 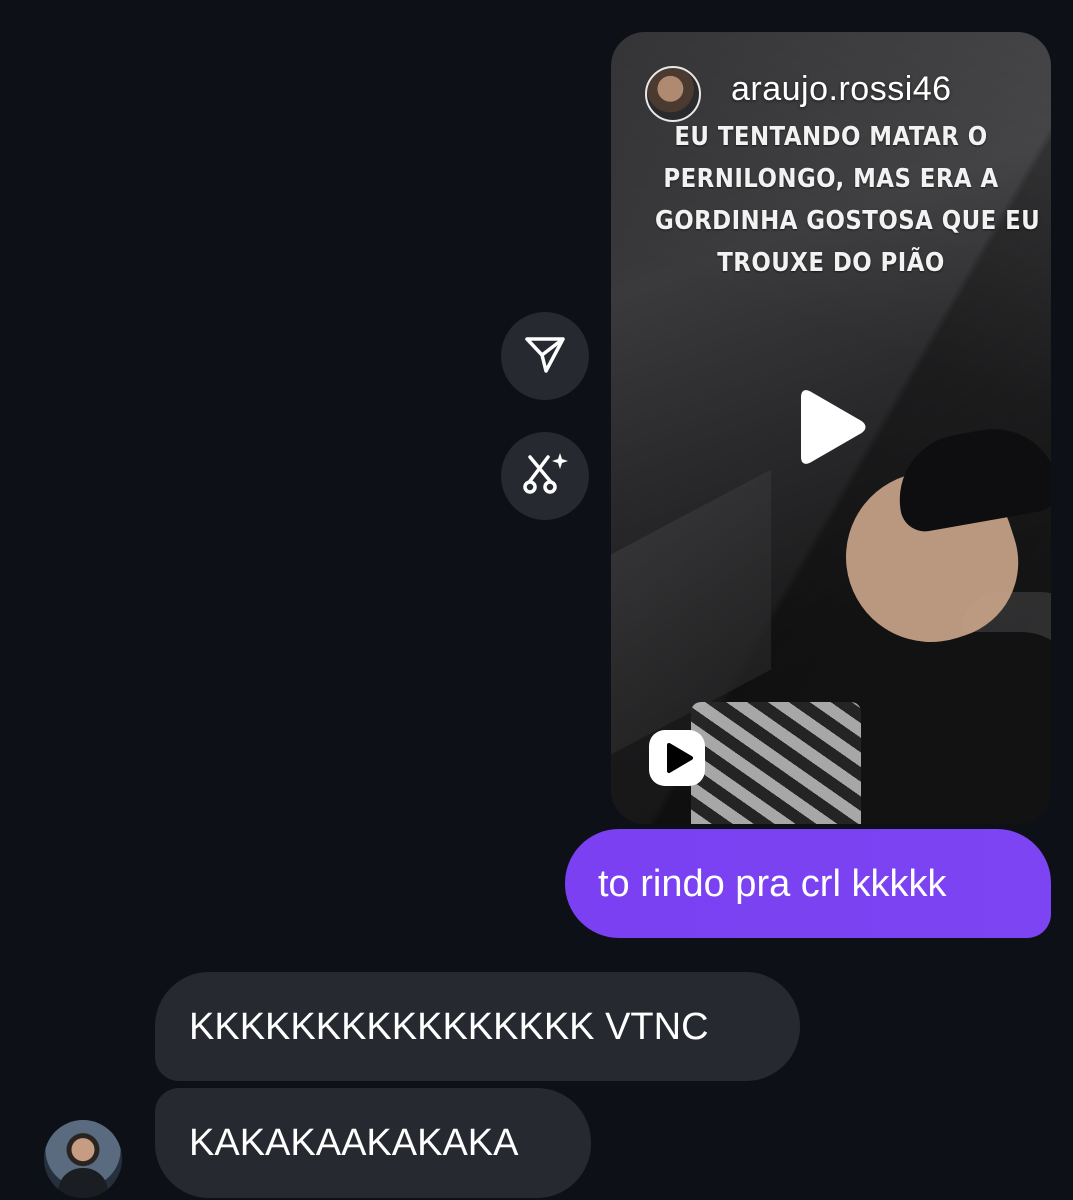 What do you see at coordinates (449, 1026) in the screenshot?
I see `message-text: KKKKKKKKKKKKKKKK VTNC` at bounding box center [449, 1026].